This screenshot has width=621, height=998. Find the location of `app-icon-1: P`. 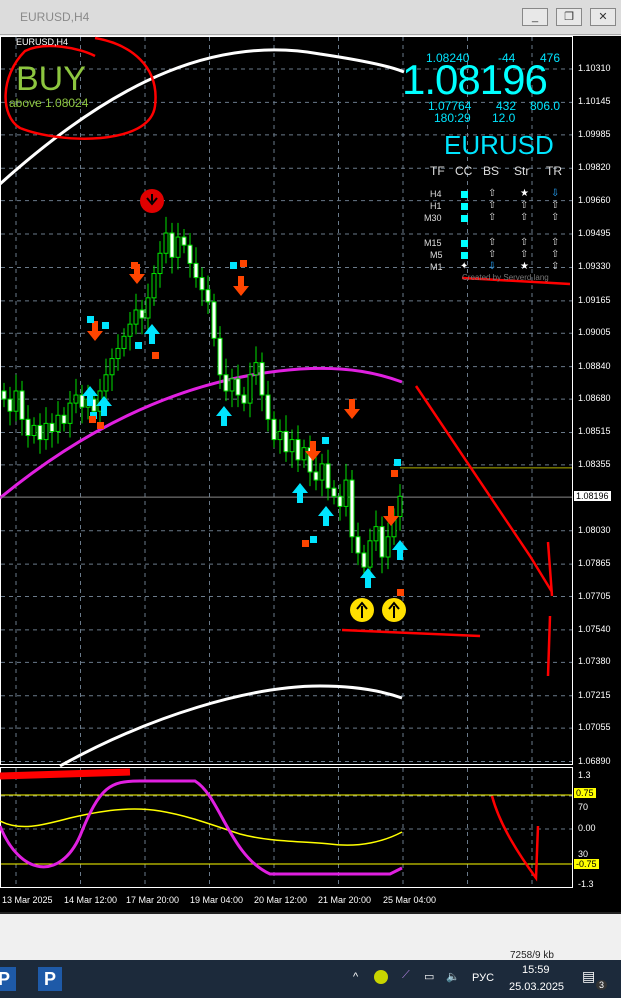

app-icon-1: P is located at coordinates (8, 979).